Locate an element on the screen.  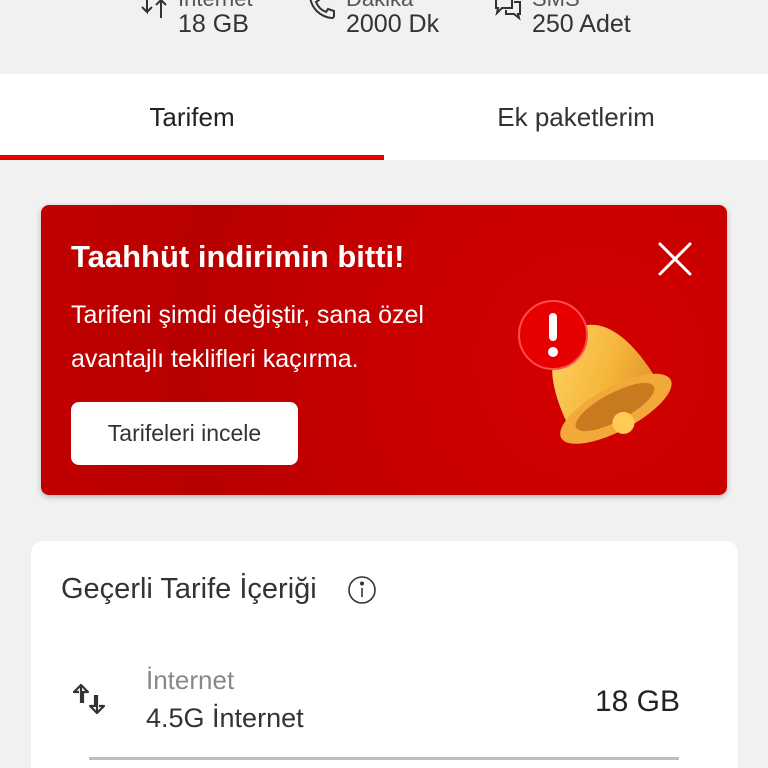
summary-internet-value: 18 GB is located at coordinates (213, 24).